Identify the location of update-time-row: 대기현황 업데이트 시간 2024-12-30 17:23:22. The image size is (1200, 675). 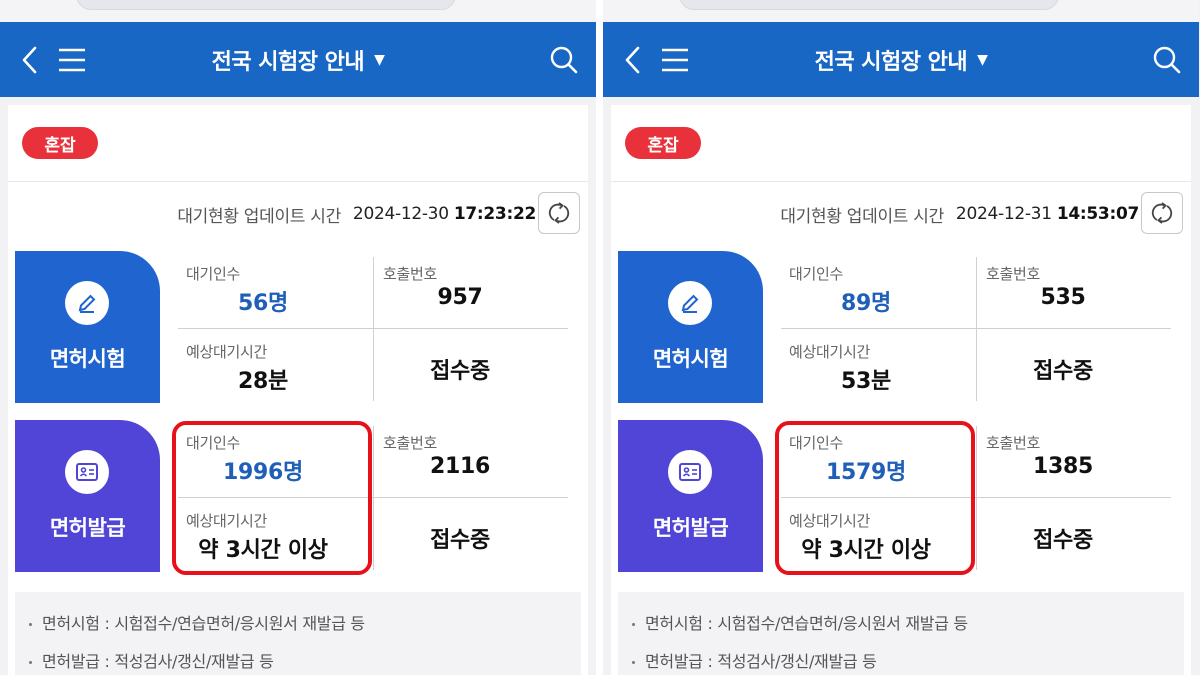
(298, 214).